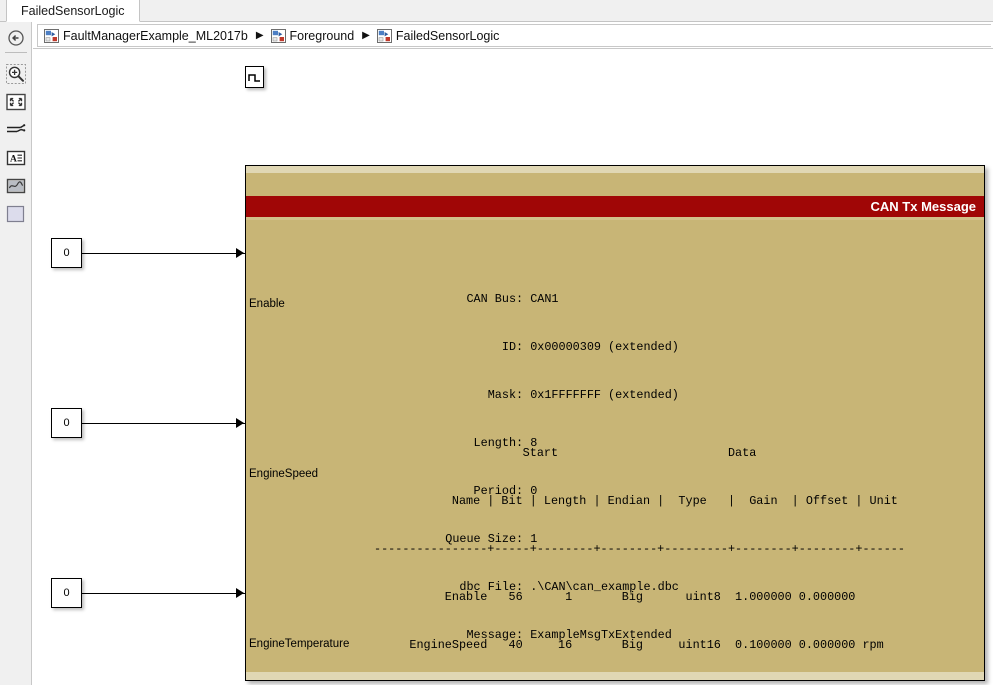 This screenshot has width=993, height=685. What do you see at coordinates (155, 35) in the screenshot?
I see `breadcrumb-label-0: FaultManagerExample_ML2017b` at bounding box center [155, 35].